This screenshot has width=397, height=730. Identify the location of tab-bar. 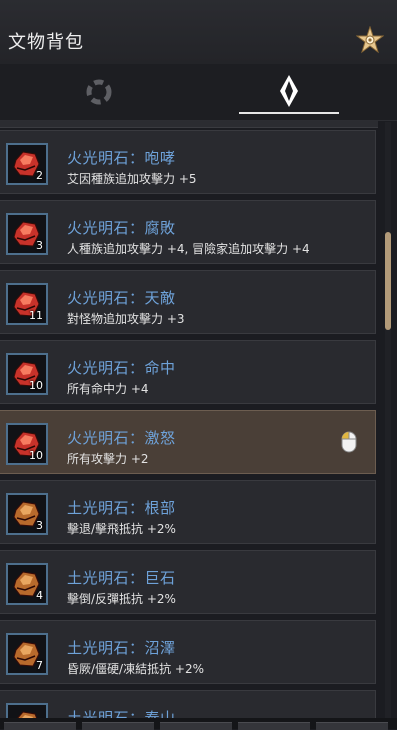
(198, 92).